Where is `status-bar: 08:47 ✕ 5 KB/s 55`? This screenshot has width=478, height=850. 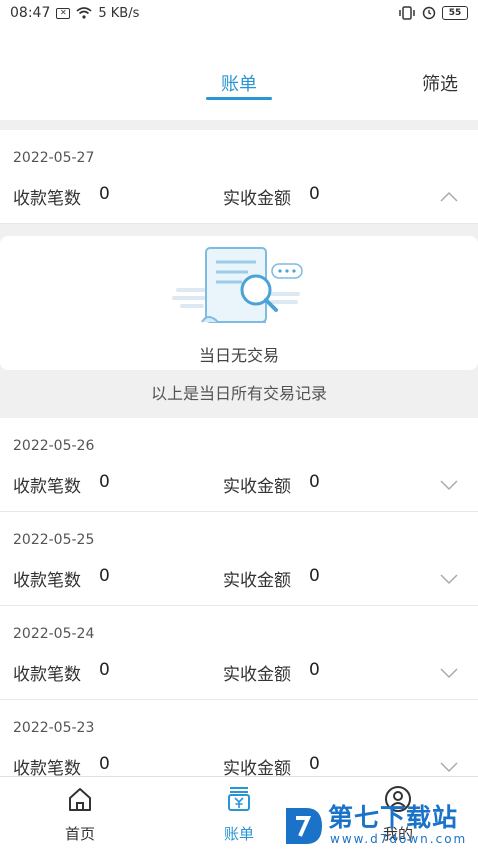
status-bar: 08:47 ✕ 5 KB/s 55 is located at coordinates (239, 13).